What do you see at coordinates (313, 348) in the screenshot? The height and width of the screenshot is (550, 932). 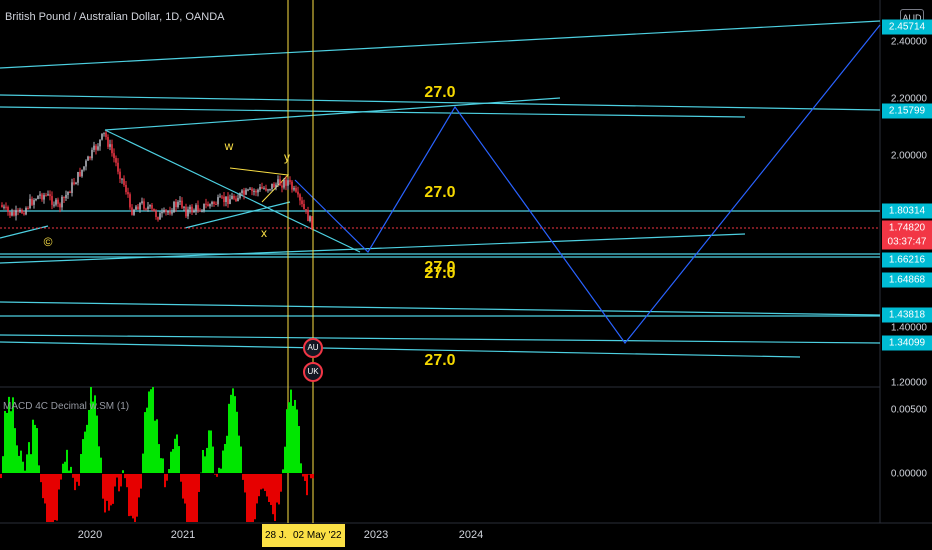 I see `au-flag-icon: AU` at bounding box center [313, 348].